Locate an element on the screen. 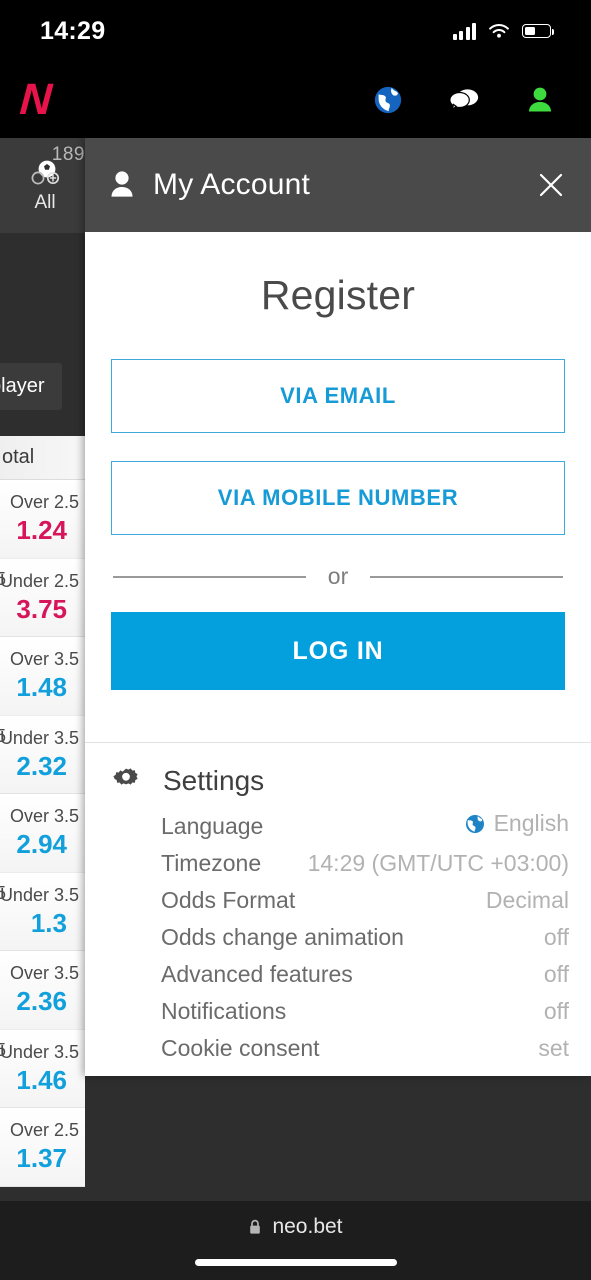  odds-value: 1.24 is located at coordinates (41, 530).